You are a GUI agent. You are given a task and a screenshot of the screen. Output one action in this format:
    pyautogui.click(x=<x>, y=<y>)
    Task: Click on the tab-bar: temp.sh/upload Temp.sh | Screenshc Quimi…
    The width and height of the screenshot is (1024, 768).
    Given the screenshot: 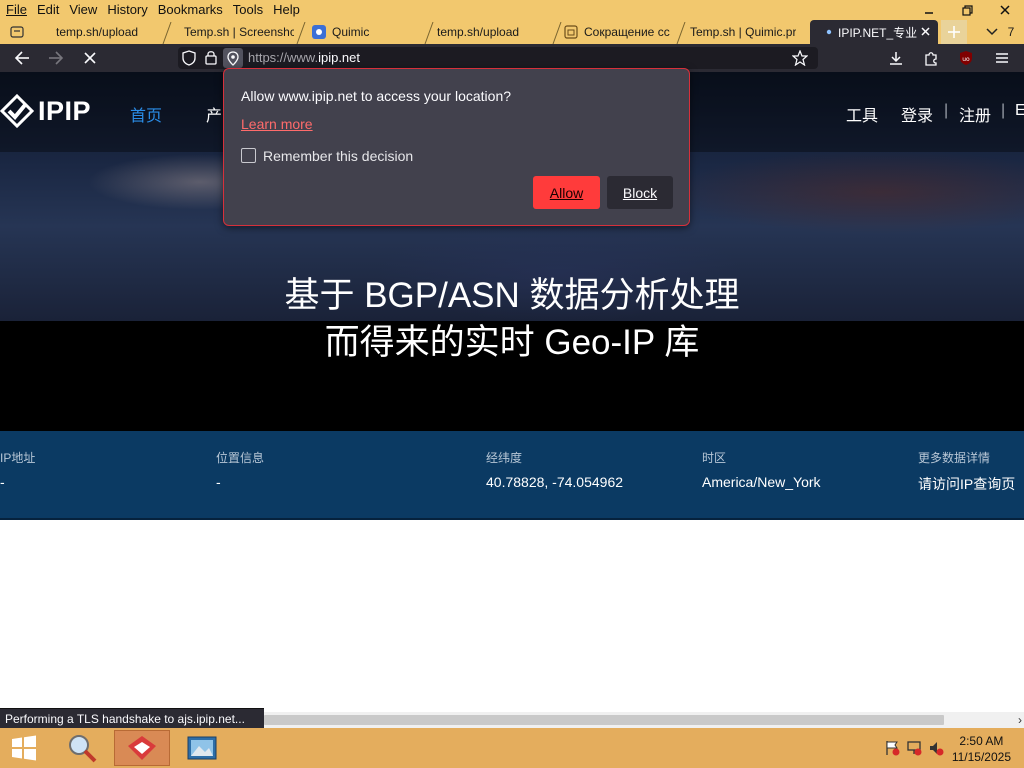 What is the action you would take?
    pyautogui.click(x=512, y=32)
    